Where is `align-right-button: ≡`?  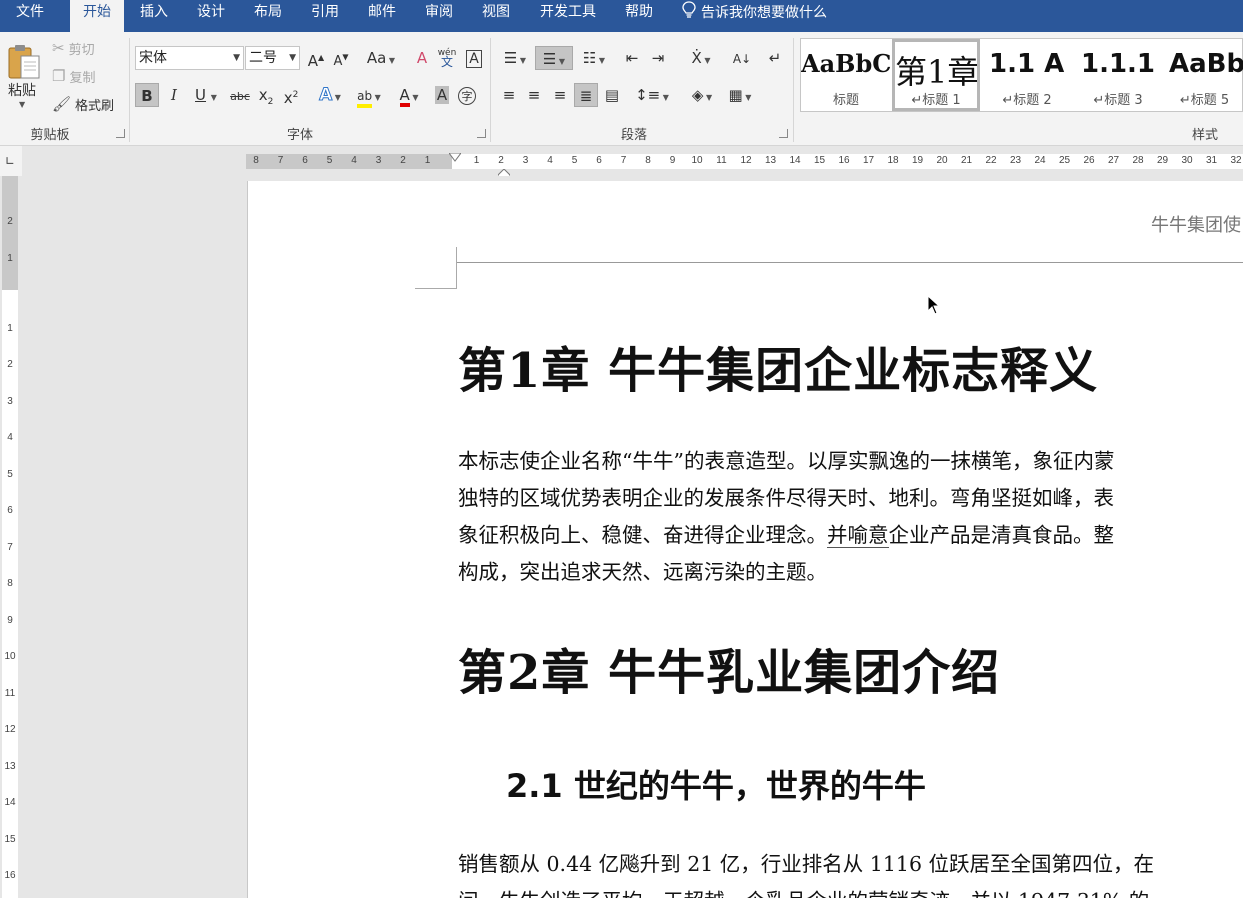
align-right-button: ≡ is located at coordinates (560, 95).